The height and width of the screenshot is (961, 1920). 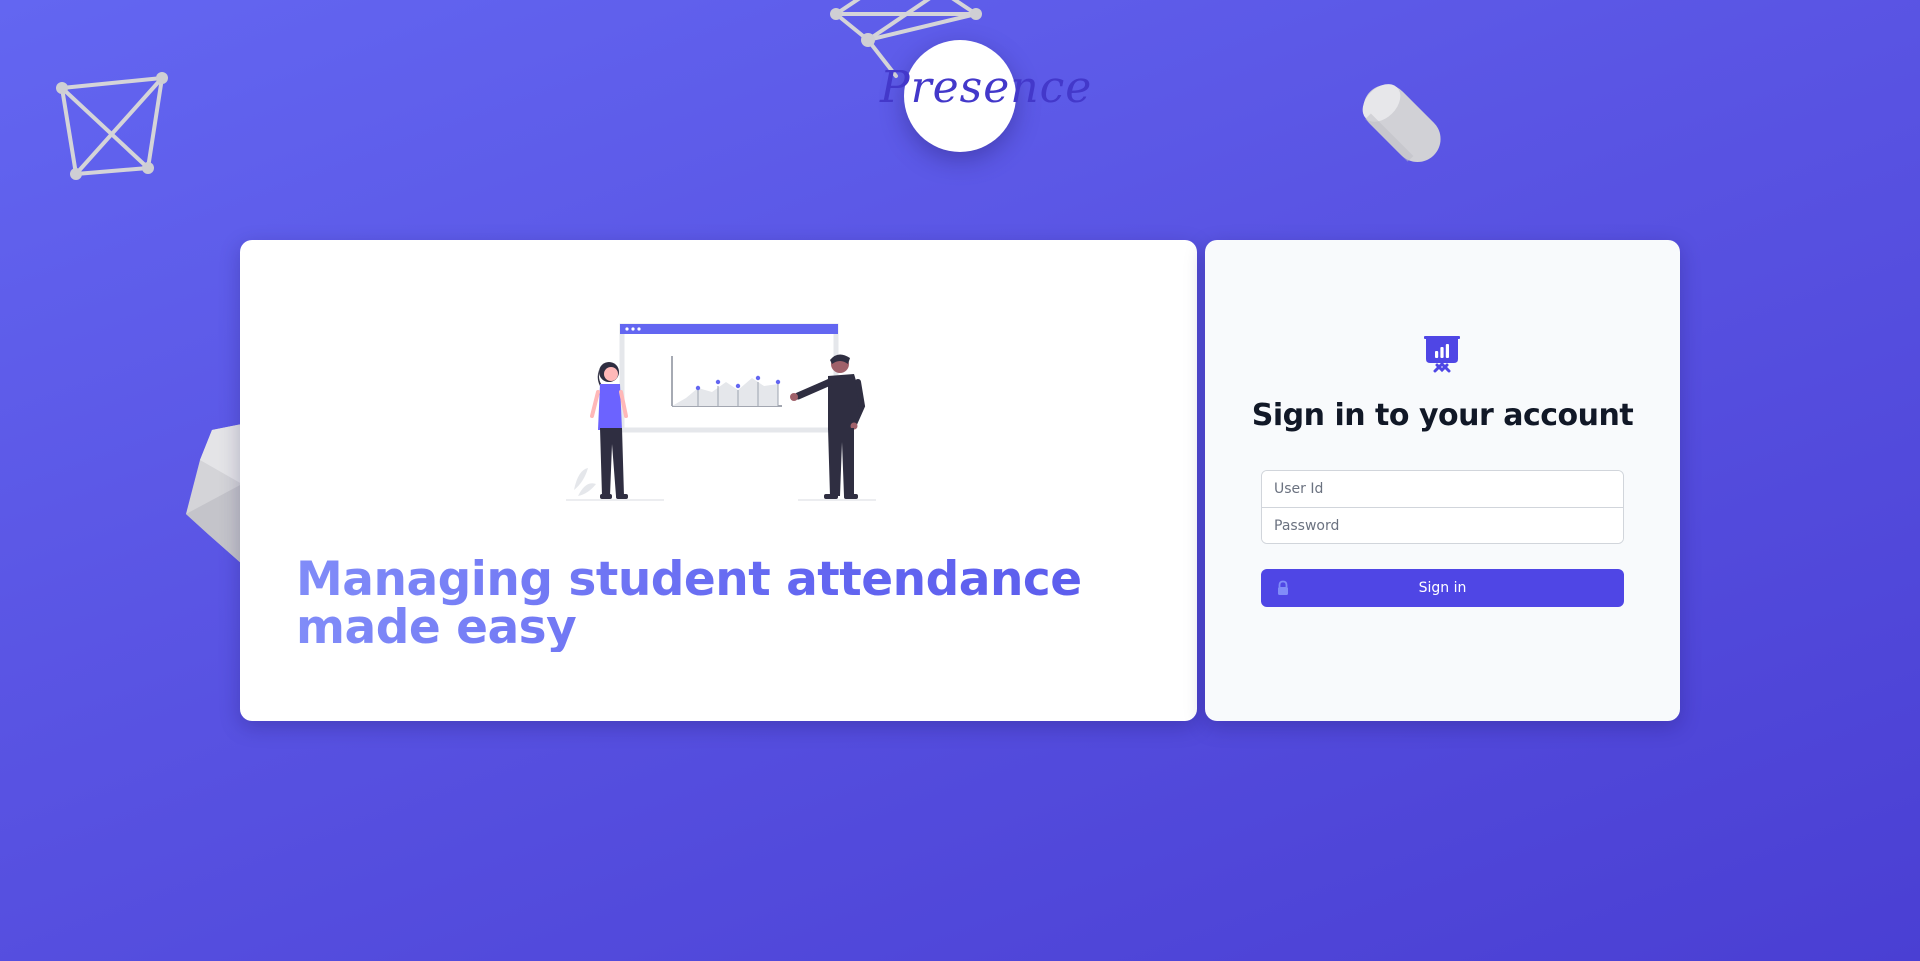 I want to click on signin-title: Sign in to your account, so click(x=1442, y=415).